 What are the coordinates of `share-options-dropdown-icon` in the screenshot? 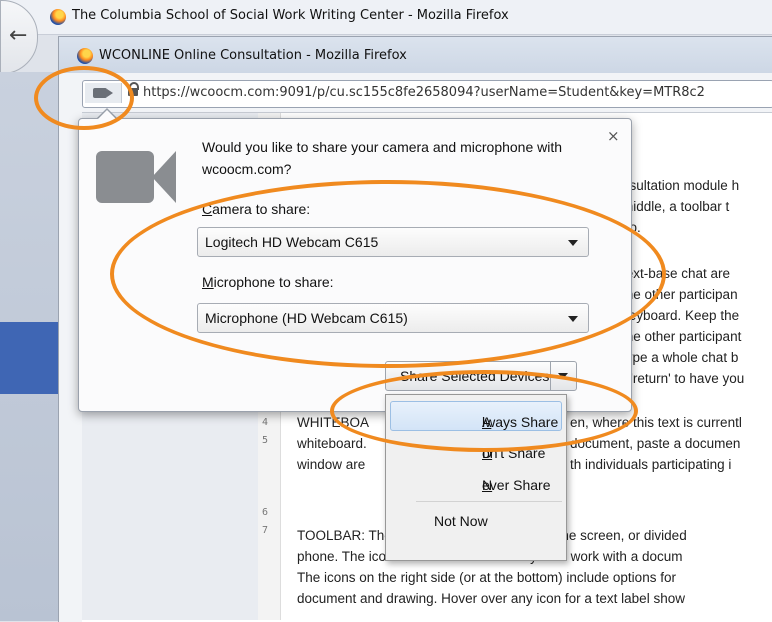 It's located at (563, 376).